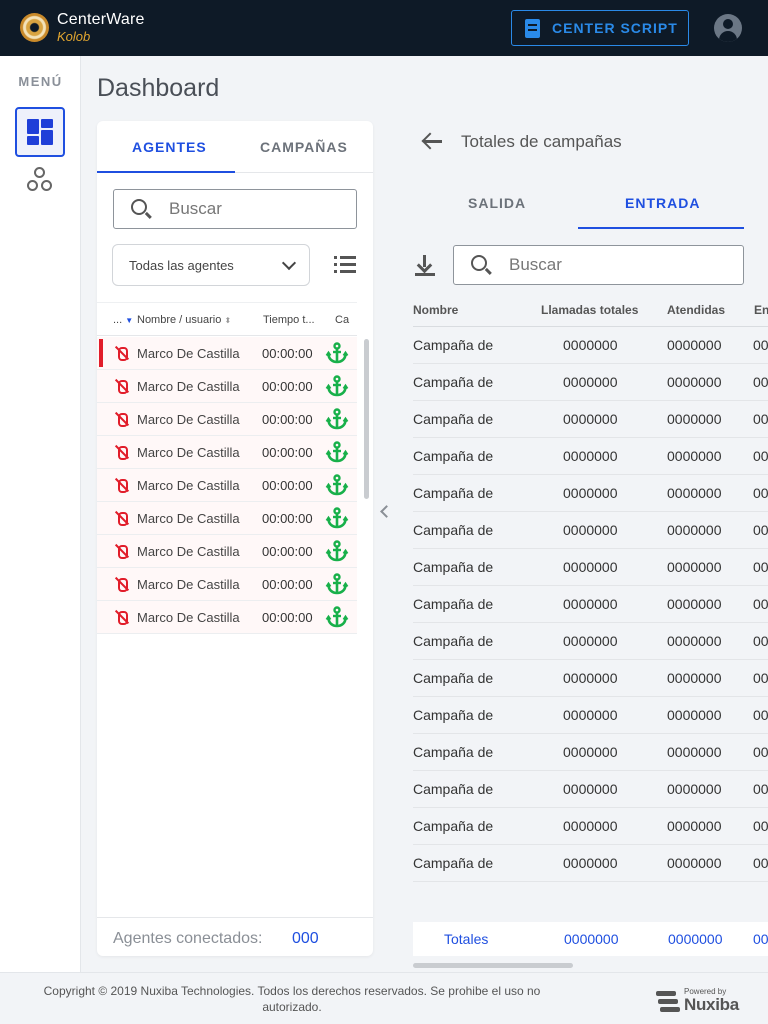  I want to click on collapse-panel-button, so click(384, 511).